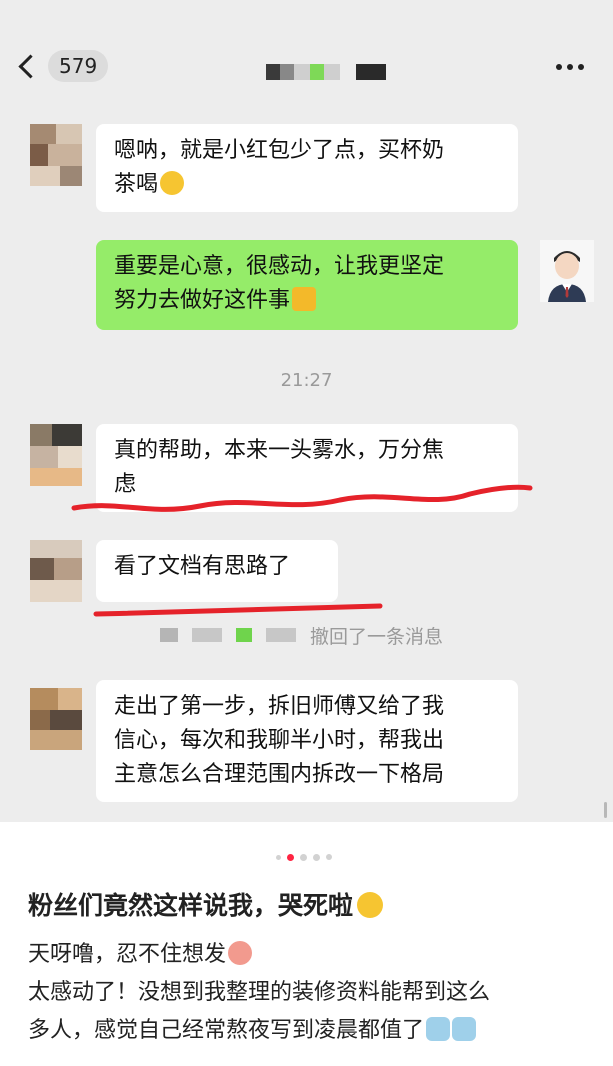  What do you see at coordinates (259, 992) in the screenshot?
I see `post-text: 太感动了！没想到我整理的装修资料能帮到这么` at bounding box center [259, 992].